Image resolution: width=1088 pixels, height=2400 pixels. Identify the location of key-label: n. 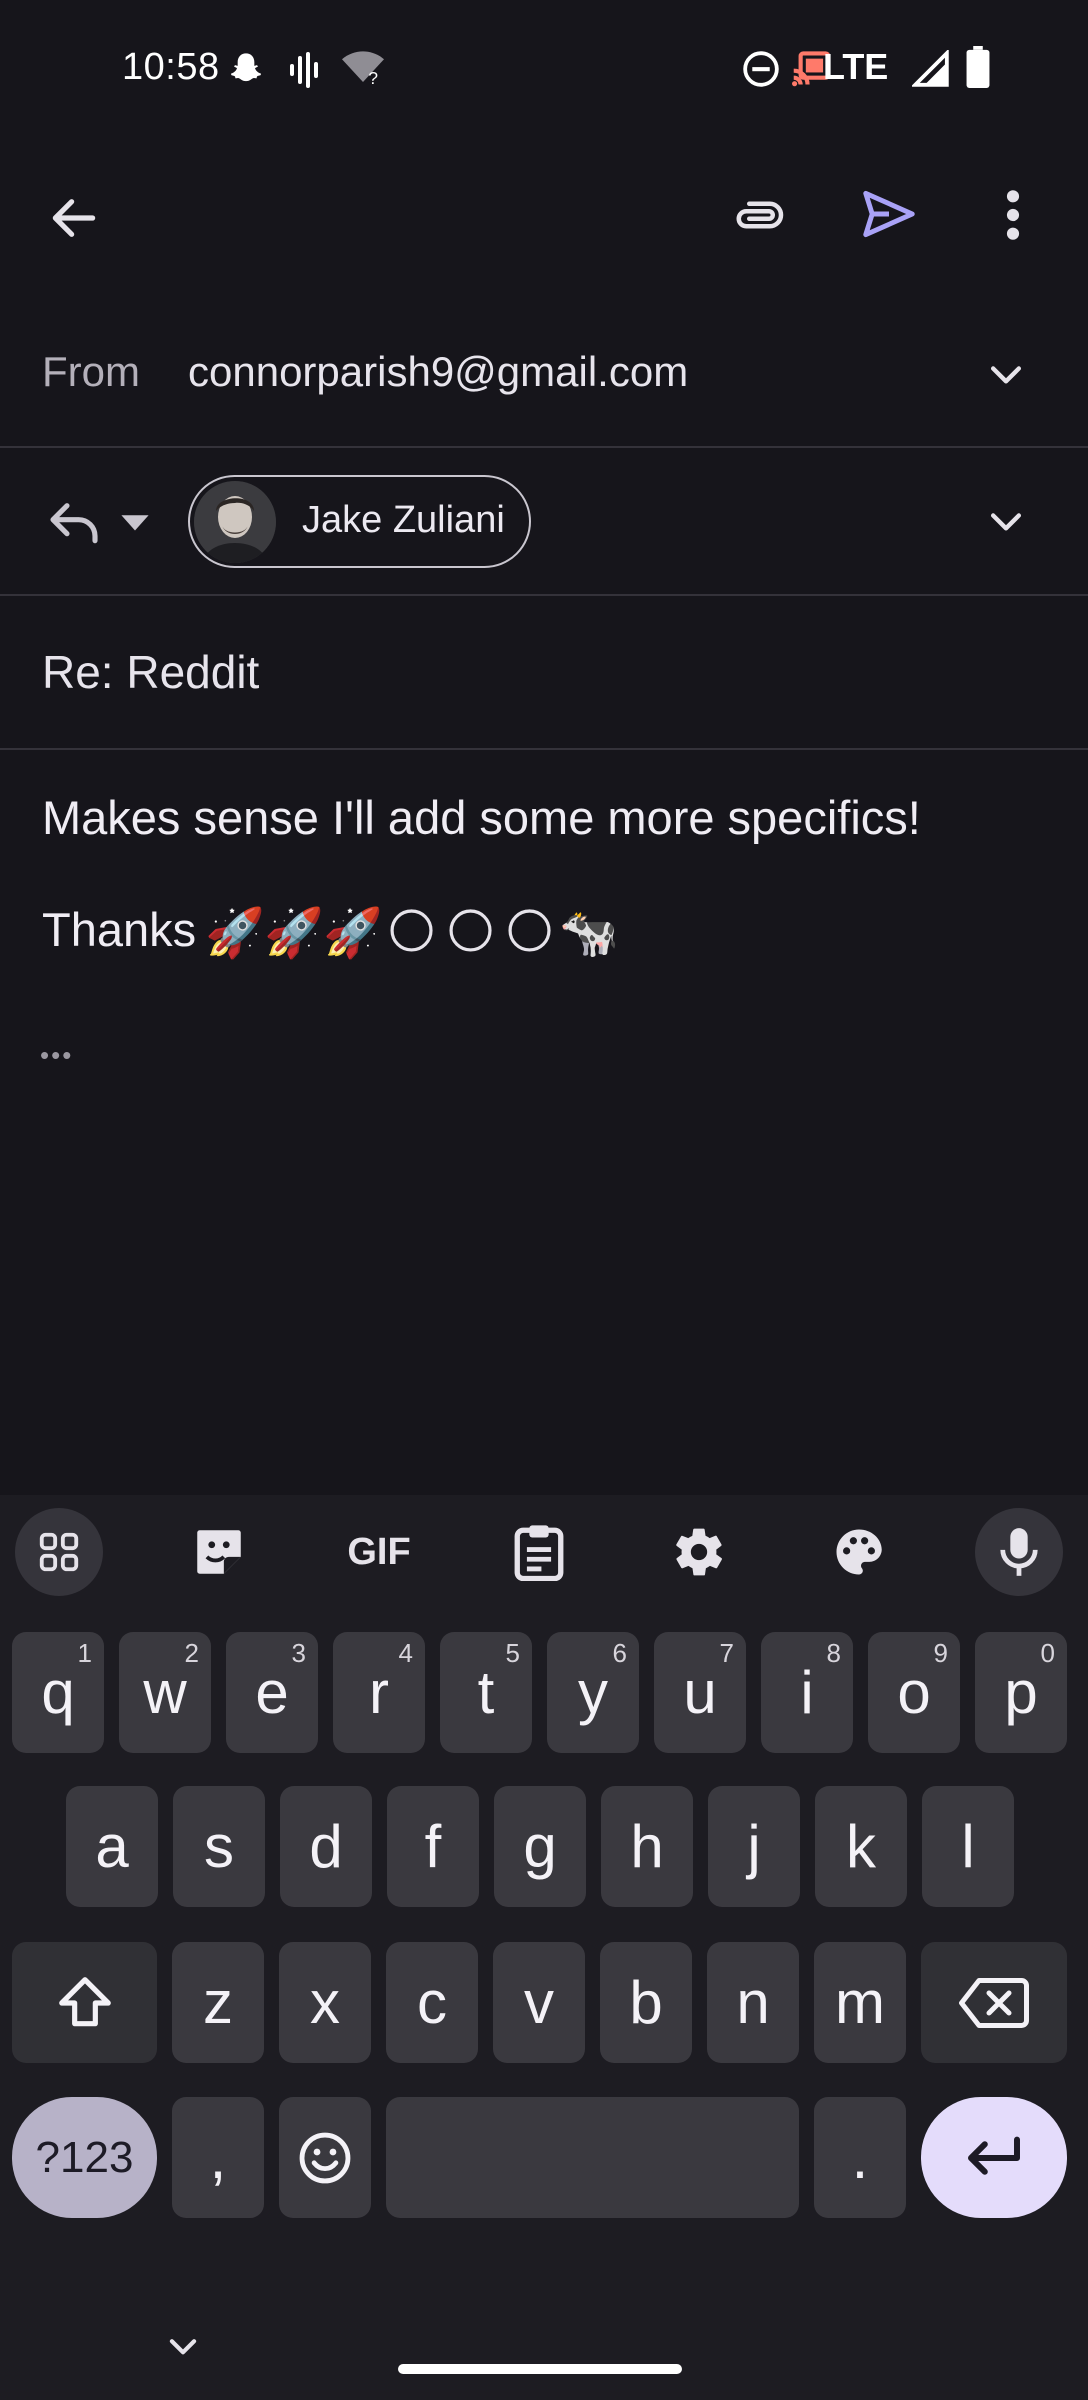
(753, 2002).